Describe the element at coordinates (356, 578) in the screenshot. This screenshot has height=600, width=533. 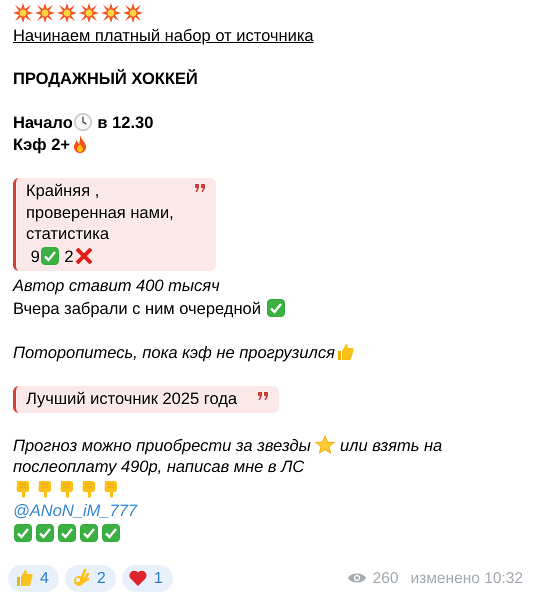
I see `eye-icon` at that location.